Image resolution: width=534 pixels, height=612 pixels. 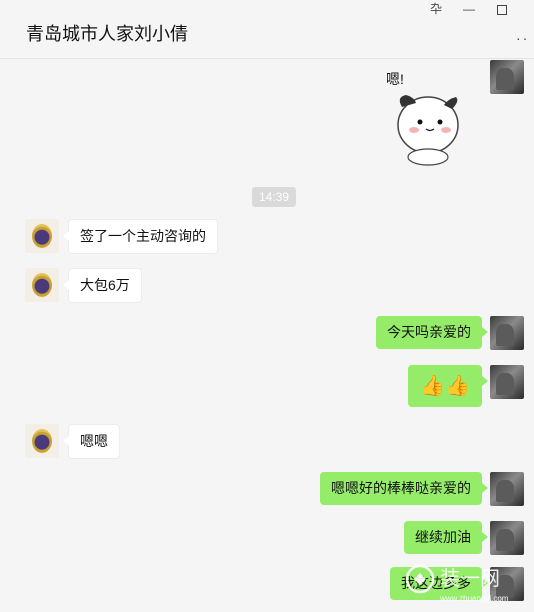 What do you see at coordinates (107, 34) in the screenshot?
I see `chat-title: 青岛城市人家刘小倩` at bounding box center [107, 34].